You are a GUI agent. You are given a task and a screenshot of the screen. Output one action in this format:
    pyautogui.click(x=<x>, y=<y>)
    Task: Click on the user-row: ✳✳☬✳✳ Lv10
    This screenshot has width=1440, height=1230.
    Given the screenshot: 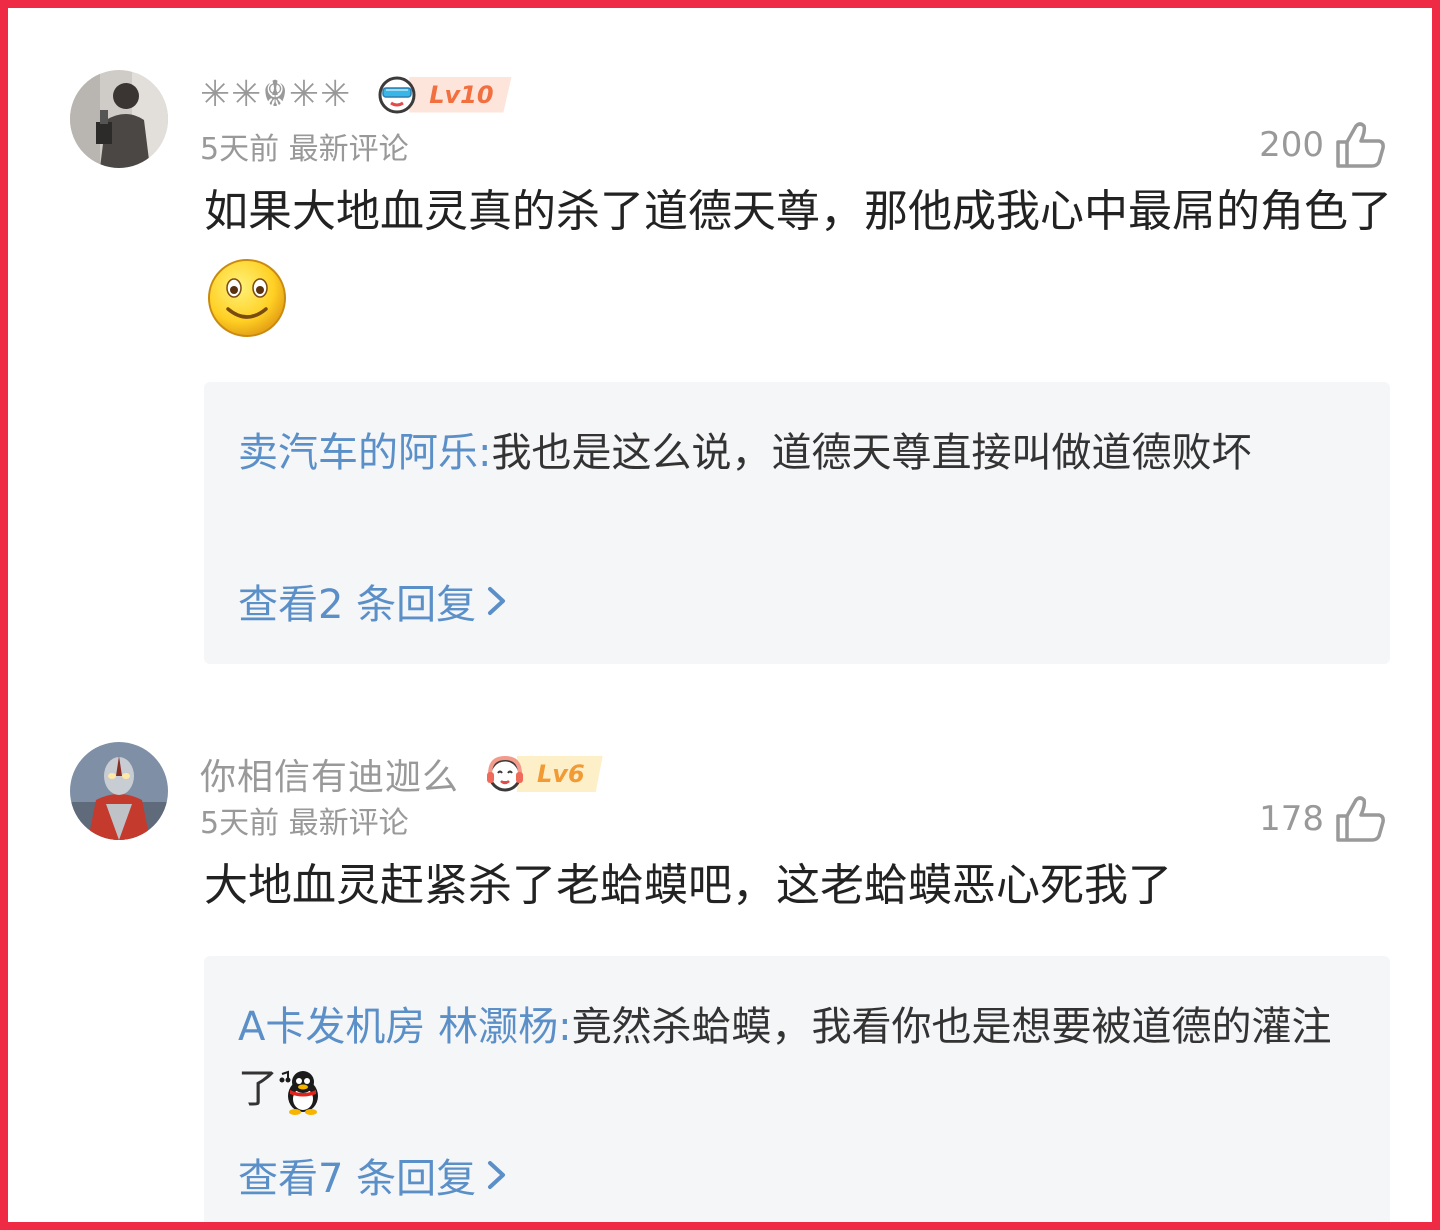 What is the action you would take?
    pyautogui.click(x=356, y=94)
    